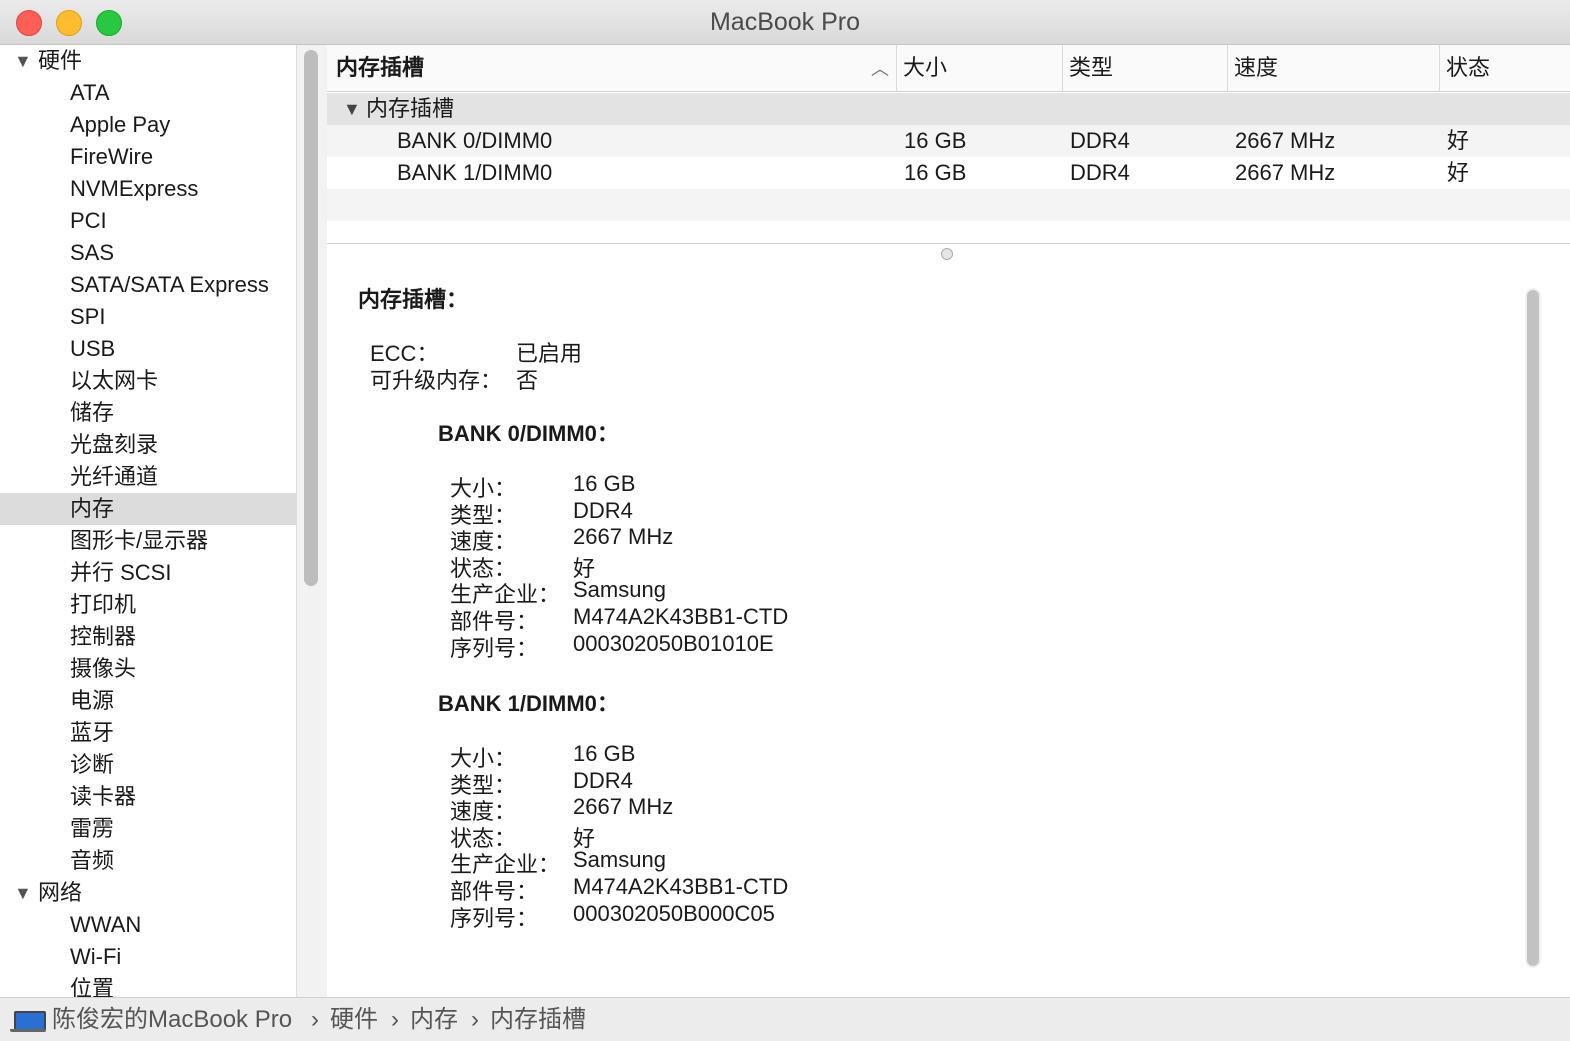  Describe the element at coordinates (311, 318) in the screenshot. I see `sidebar-scrollbar-thumb` at that location.